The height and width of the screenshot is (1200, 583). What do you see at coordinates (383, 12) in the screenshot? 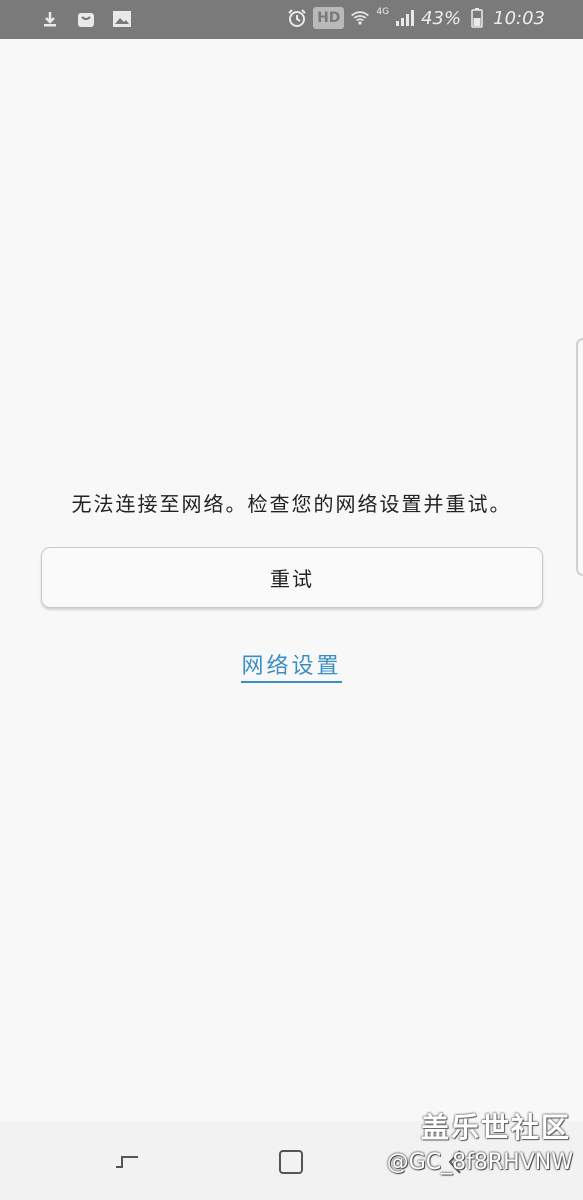
I see `network-type-label: 4G` at bounding box center [383, 12].